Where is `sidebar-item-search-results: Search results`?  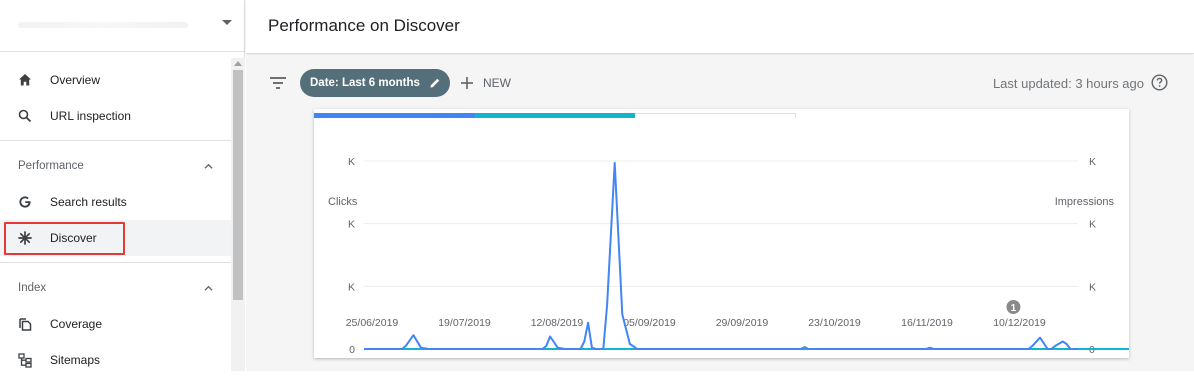 sidebar-item-search-results: Search results is located at coordinates (115, 202).